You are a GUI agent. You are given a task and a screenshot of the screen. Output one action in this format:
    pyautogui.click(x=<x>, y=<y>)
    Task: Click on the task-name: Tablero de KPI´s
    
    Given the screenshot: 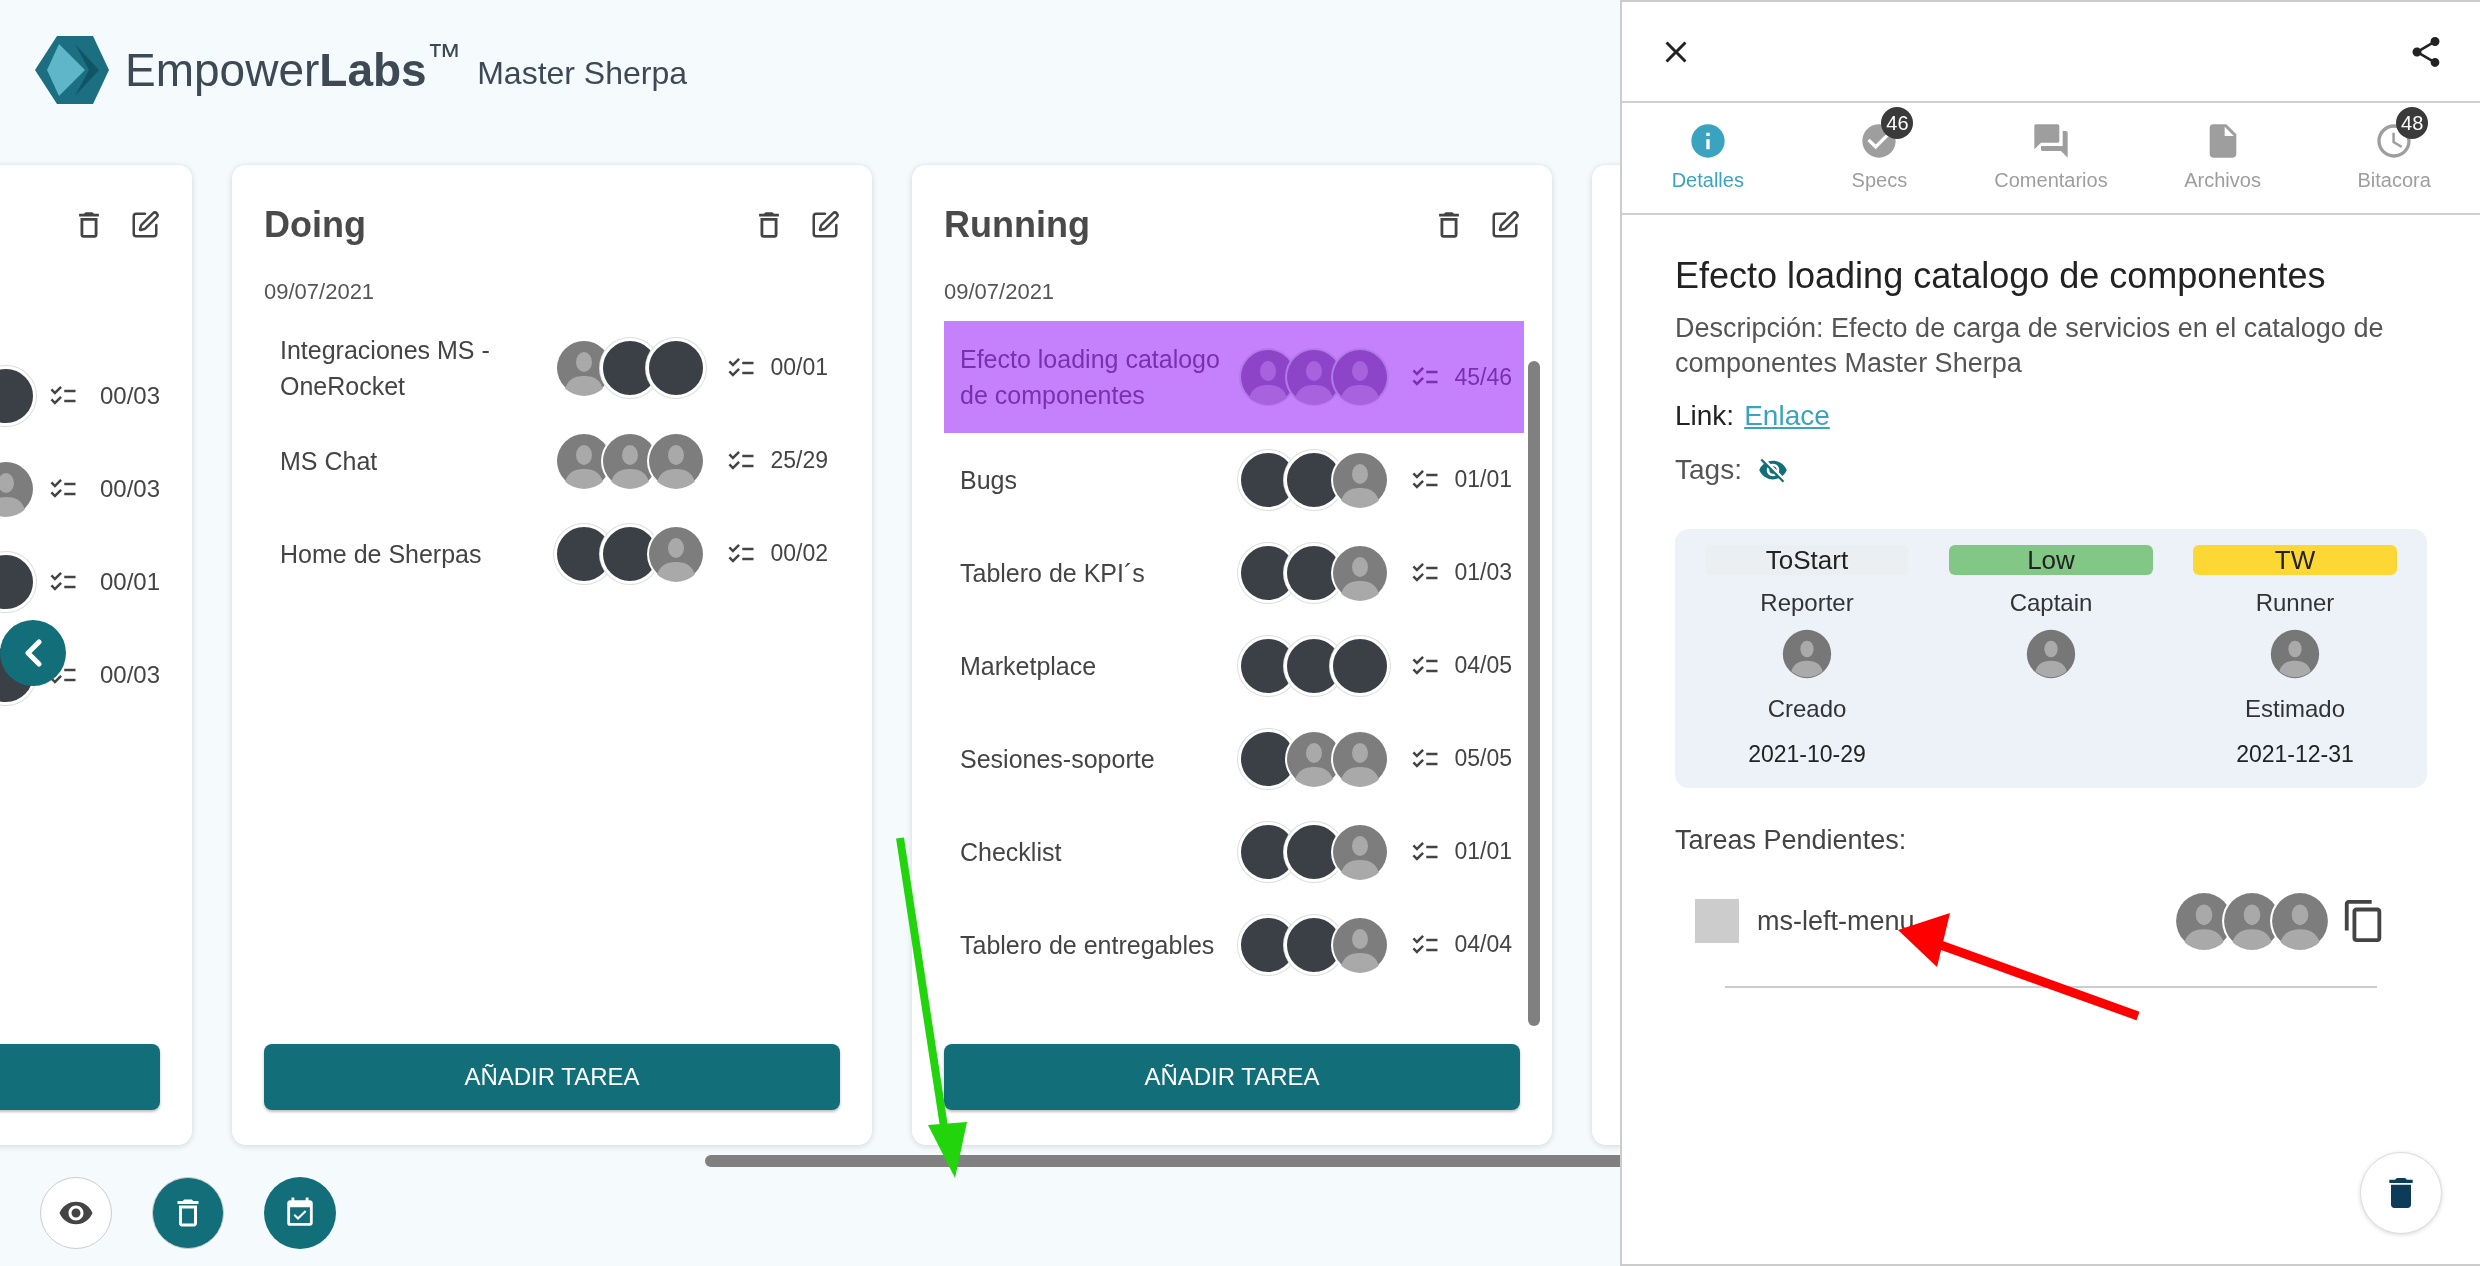 What is the action you would take?
    pyautogui.click(x=1053, y=573)
    